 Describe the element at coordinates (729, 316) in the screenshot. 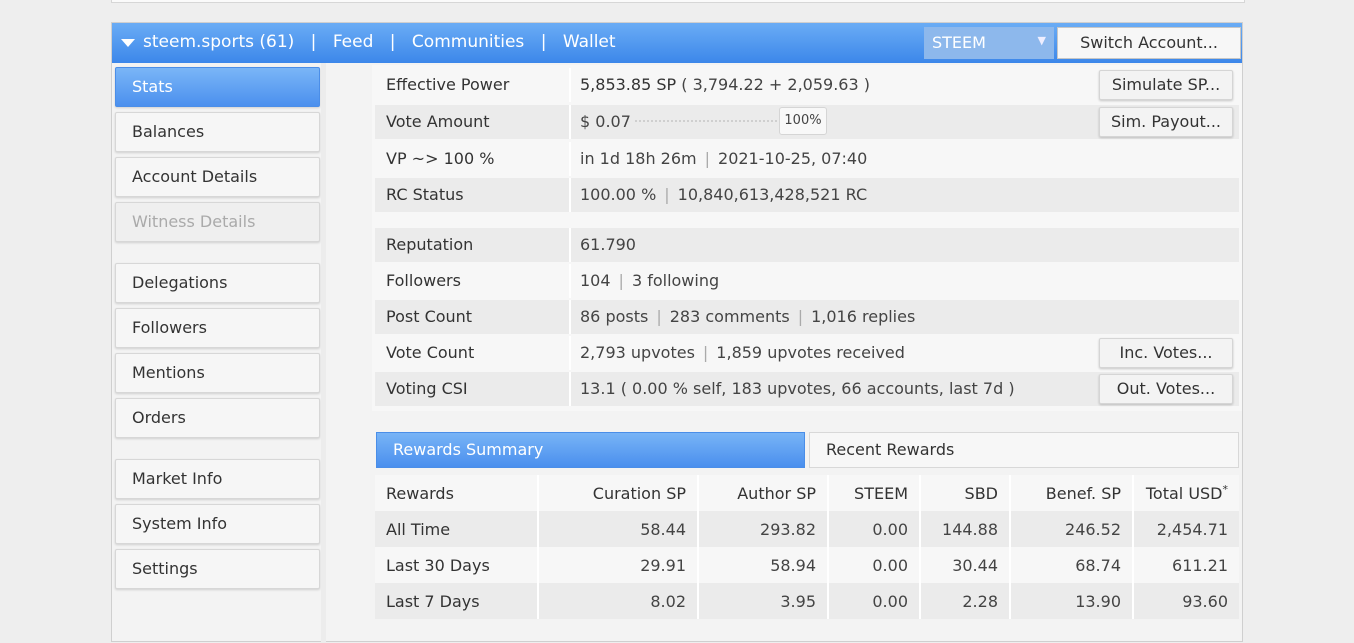

I see `comments-count: 283 comments` at that location.